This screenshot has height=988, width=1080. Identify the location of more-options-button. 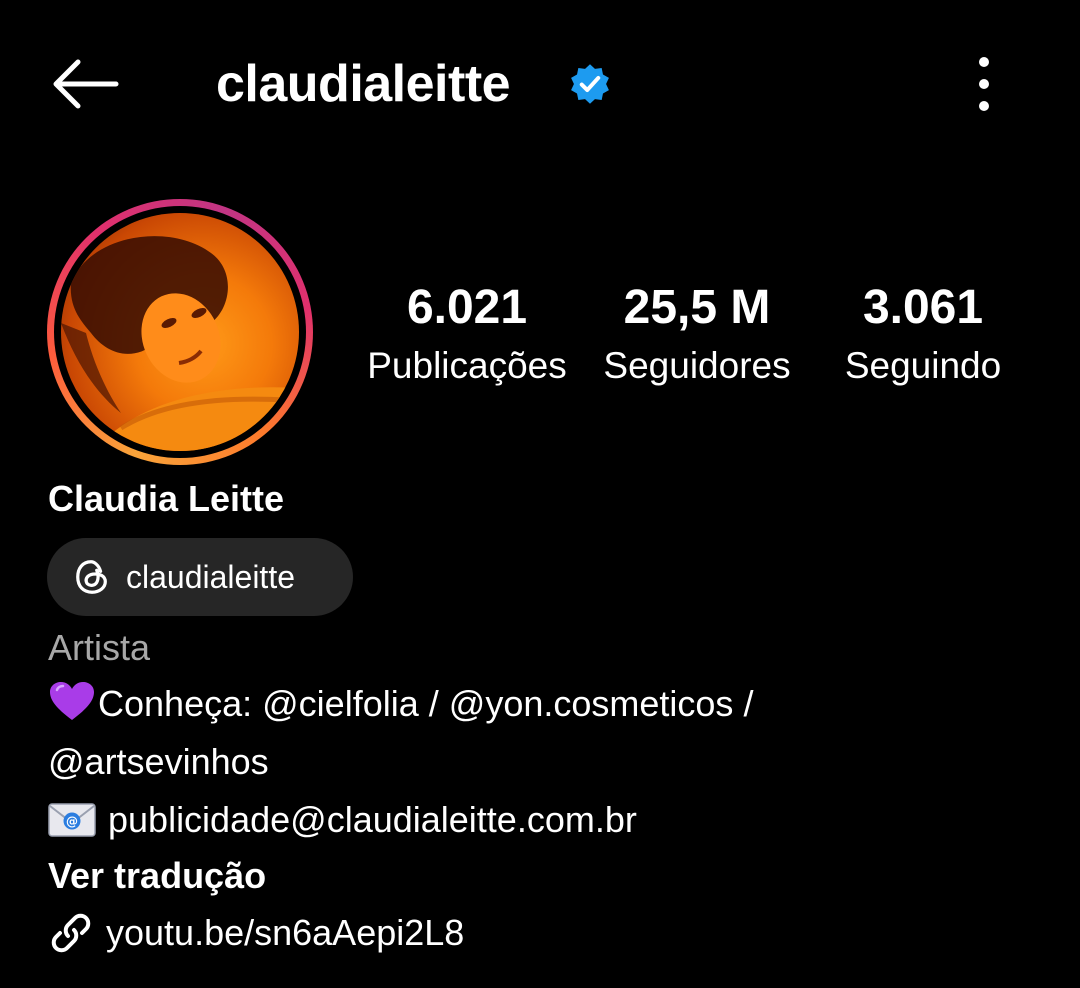
(984, 84).